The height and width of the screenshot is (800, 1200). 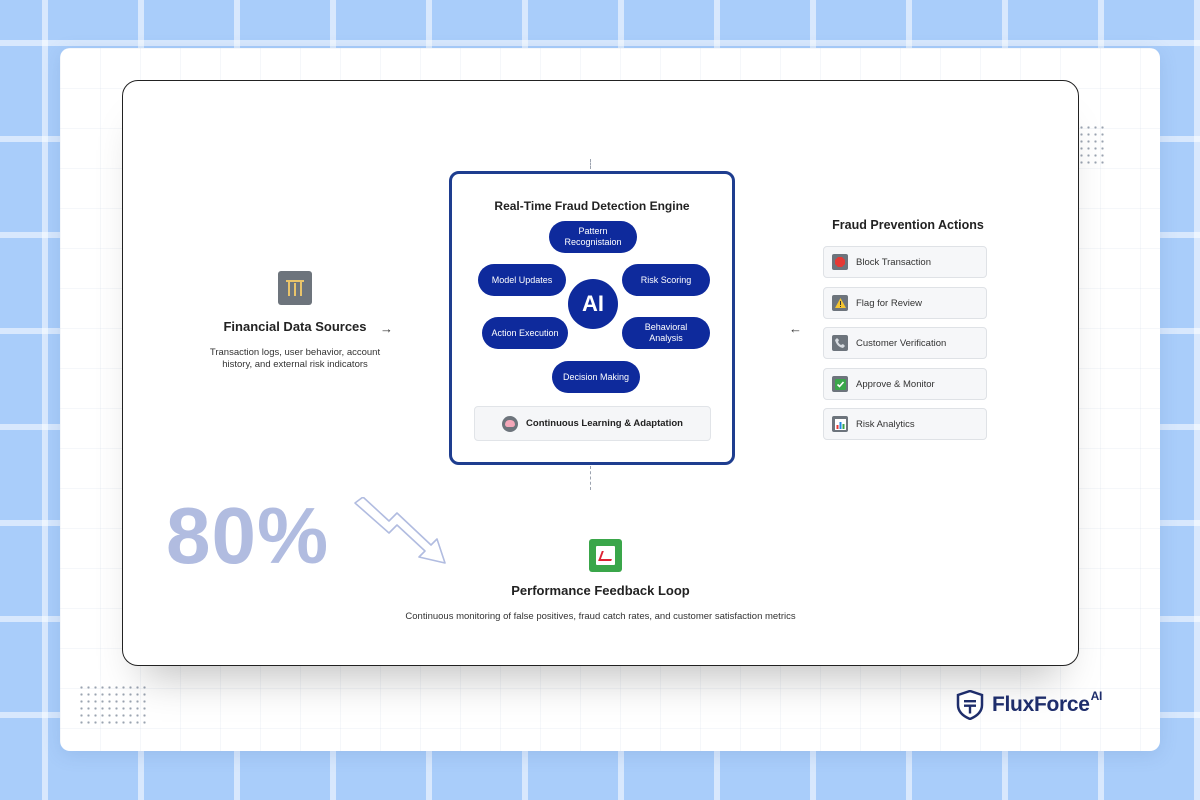 What do you see at coordinates (604, 423) in the screenshot?
I see `continuous-learning-label: Continuous Learning & Adaptation` at bounding box center [604, 423].